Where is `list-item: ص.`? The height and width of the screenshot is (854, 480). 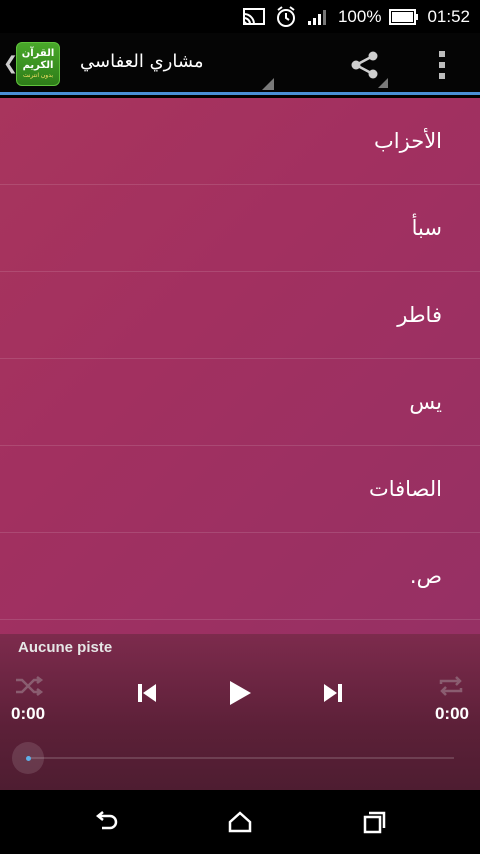 list-item: ص. is located at coordinates (240, 576).